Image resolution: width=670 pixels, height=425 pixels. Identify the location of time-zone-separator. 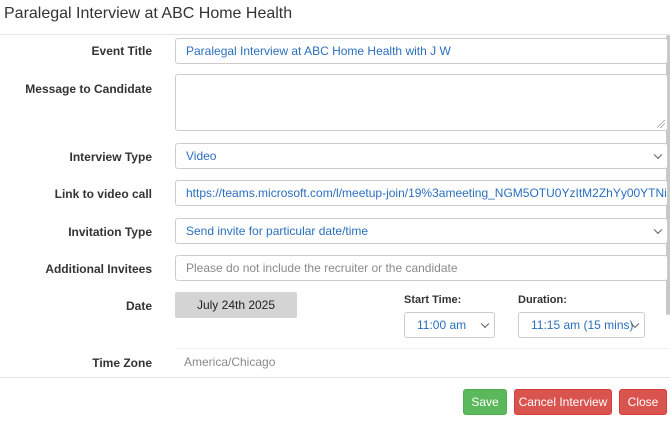
(421, 348).